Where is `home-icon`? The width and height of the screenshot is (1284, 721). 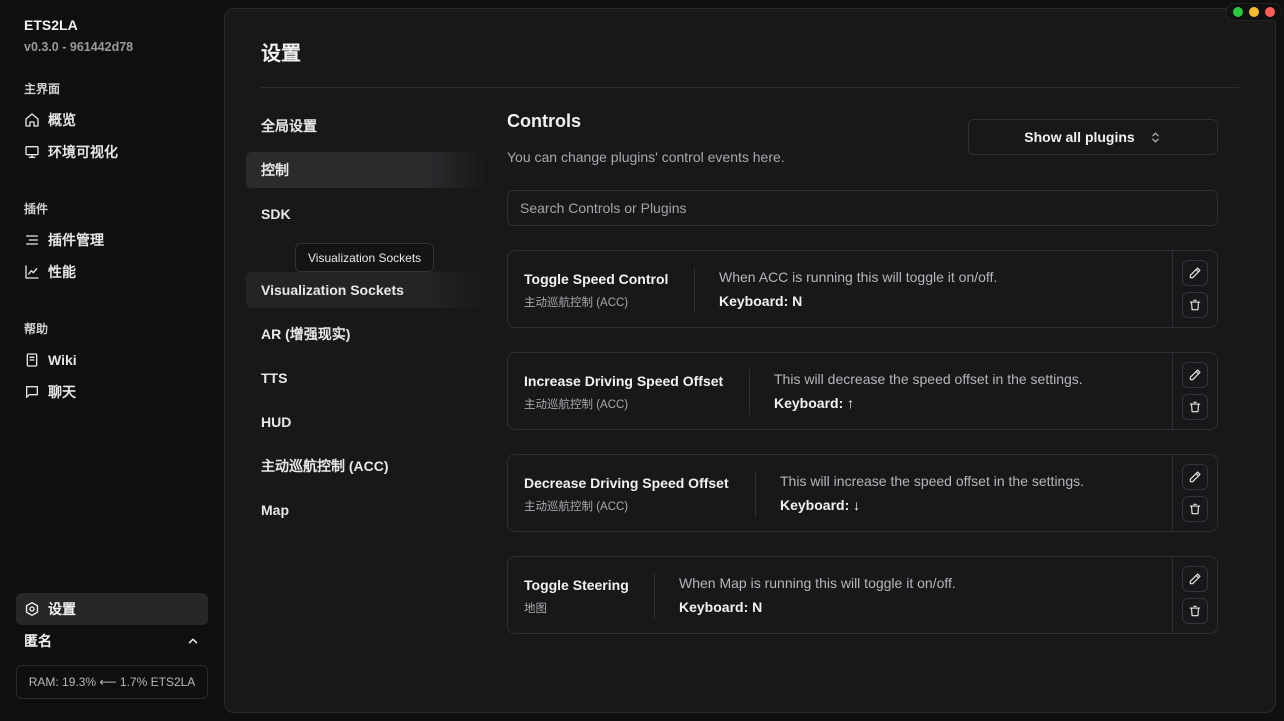 home-icon is located at coordinates (32, 120).